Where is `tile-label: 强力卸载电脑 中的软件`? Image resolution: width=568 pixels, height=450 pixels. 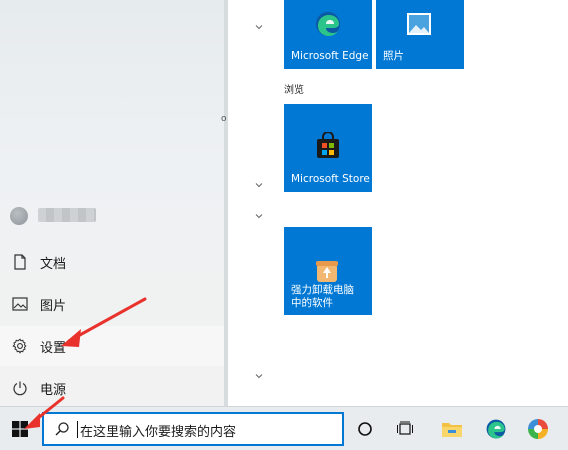
tile-label: 强力卸载电脑 中的软件 is located at coordinates (322, 296).